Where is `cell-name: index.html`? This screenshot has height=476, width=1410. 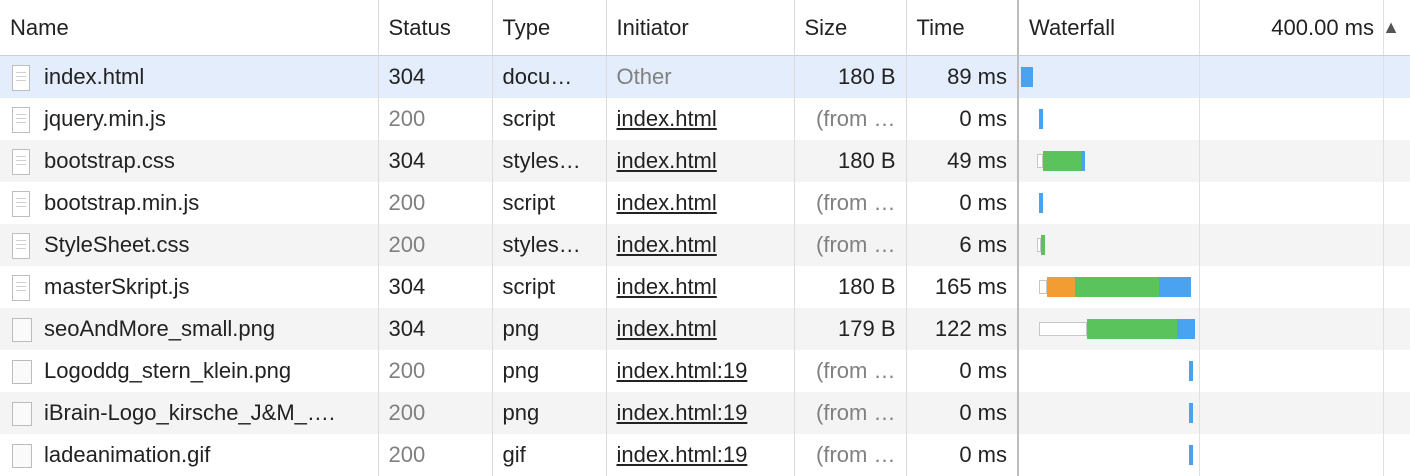 cell-name: index.html is located at coordinates (189, 77).